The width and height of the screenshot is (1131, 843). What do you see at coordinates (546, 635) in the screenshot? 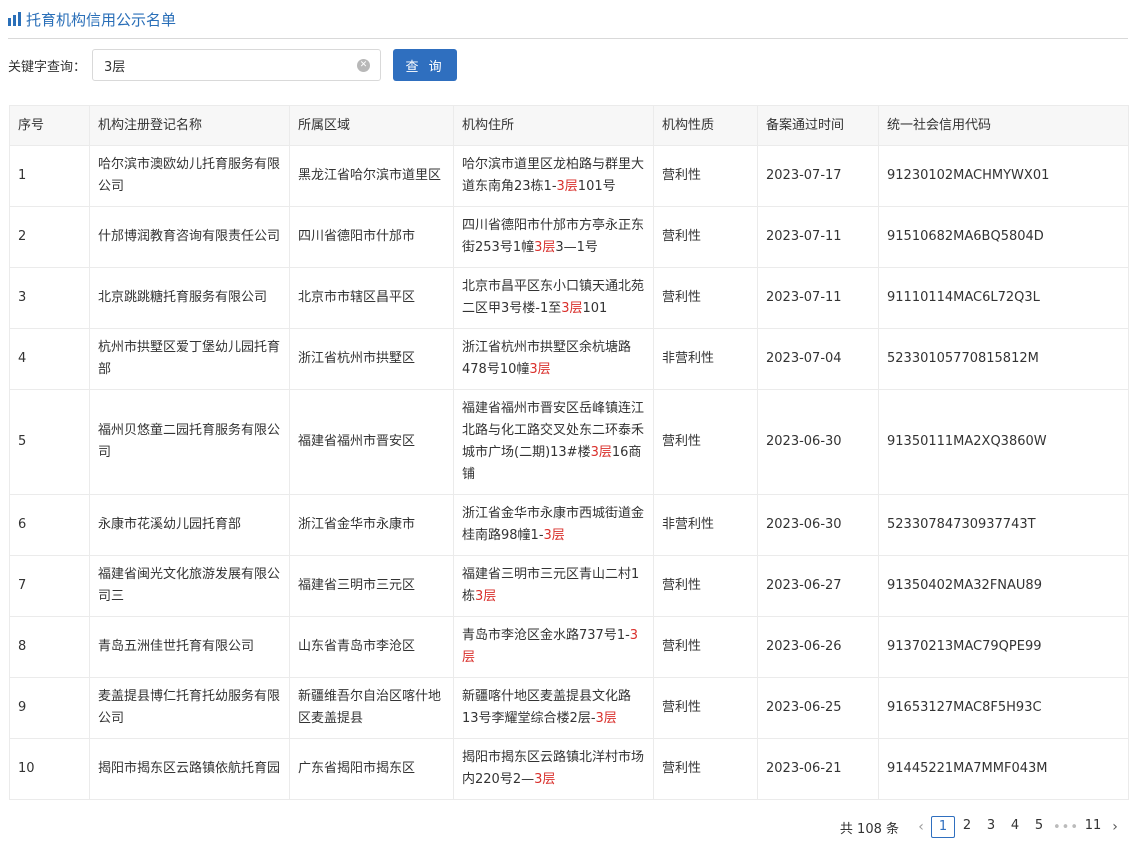
I see `address-text: 青岛市李沧区金水路737号1-` at bounding box center [546, 635].